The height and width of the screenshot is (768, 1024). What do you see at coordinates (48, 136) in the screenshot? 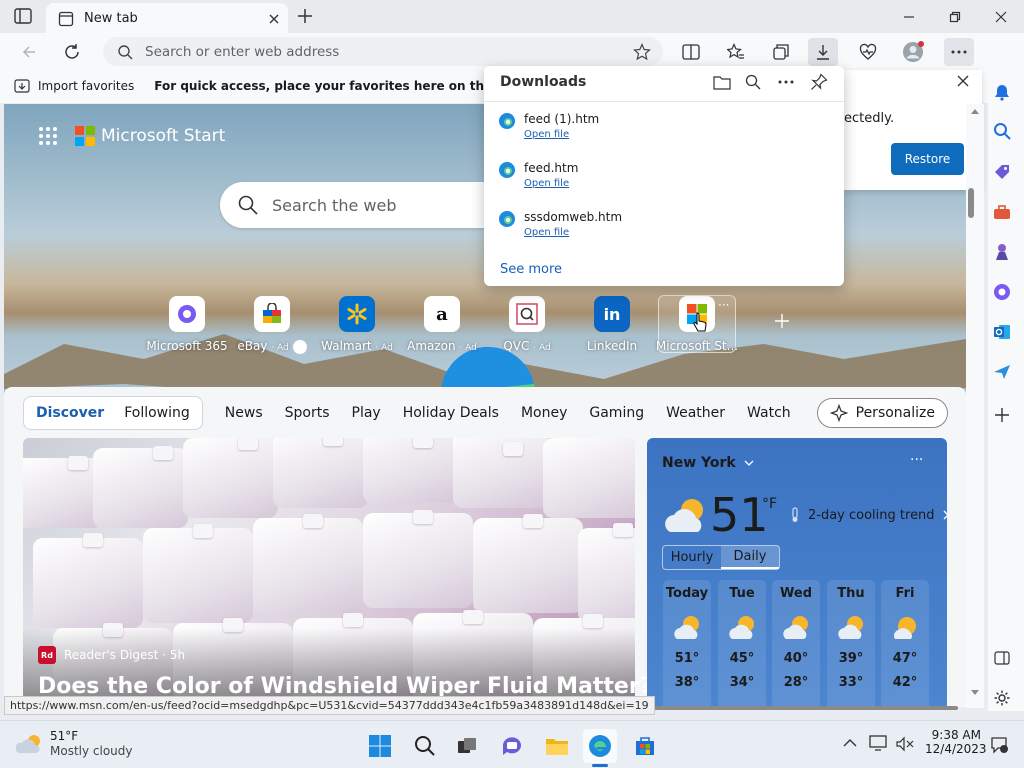
I see `apps-grid-icon` at bounding box center [48, 136].